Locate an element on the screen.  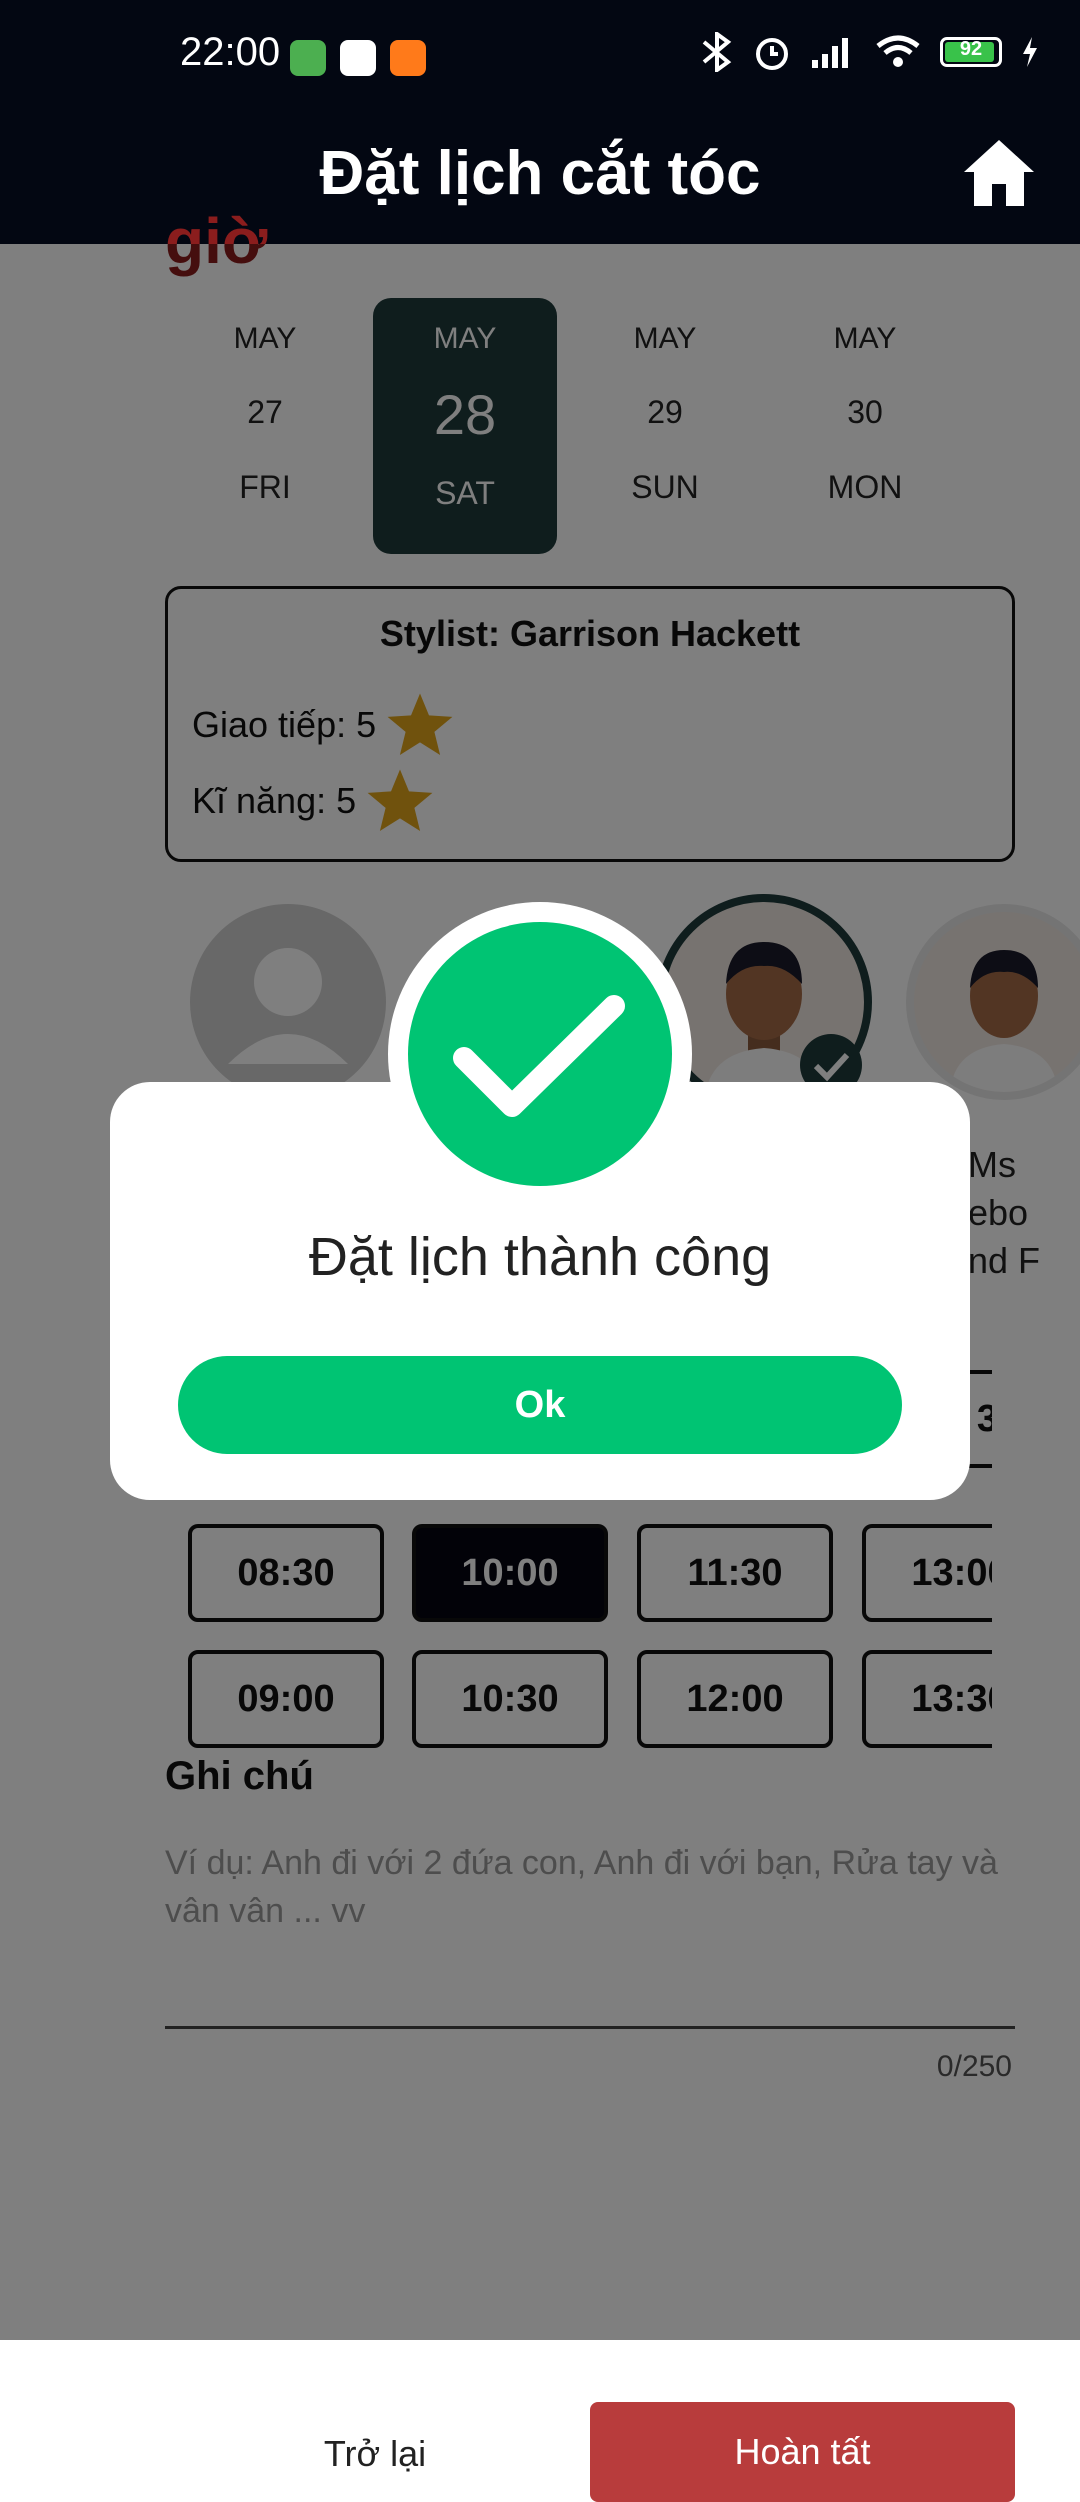
battery-level: 92 is located at coordinates (971, 49).